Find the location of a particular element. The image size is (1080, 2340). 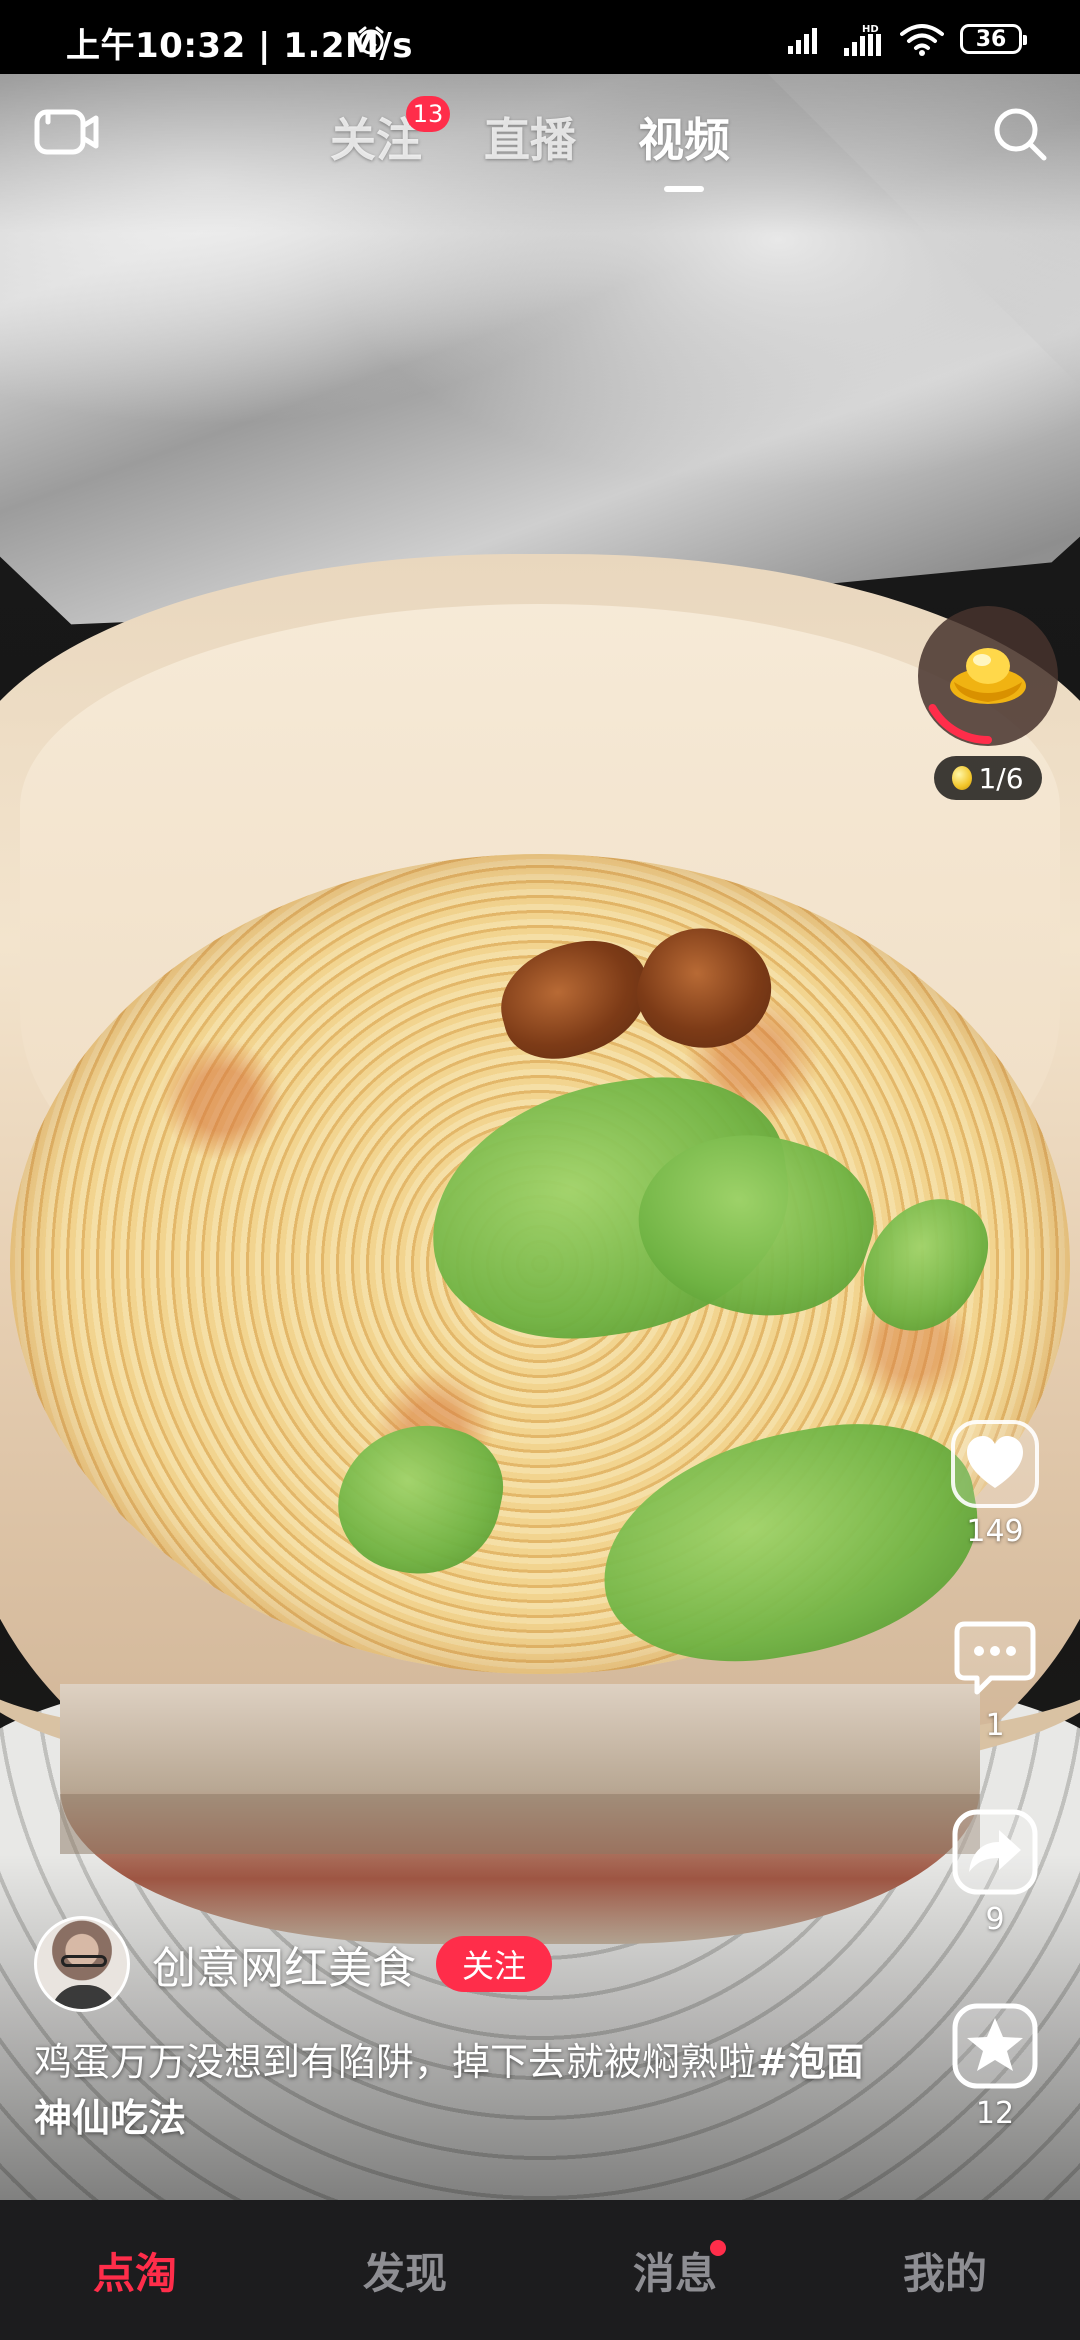

search-icon is located at coordinates (1019, 133).